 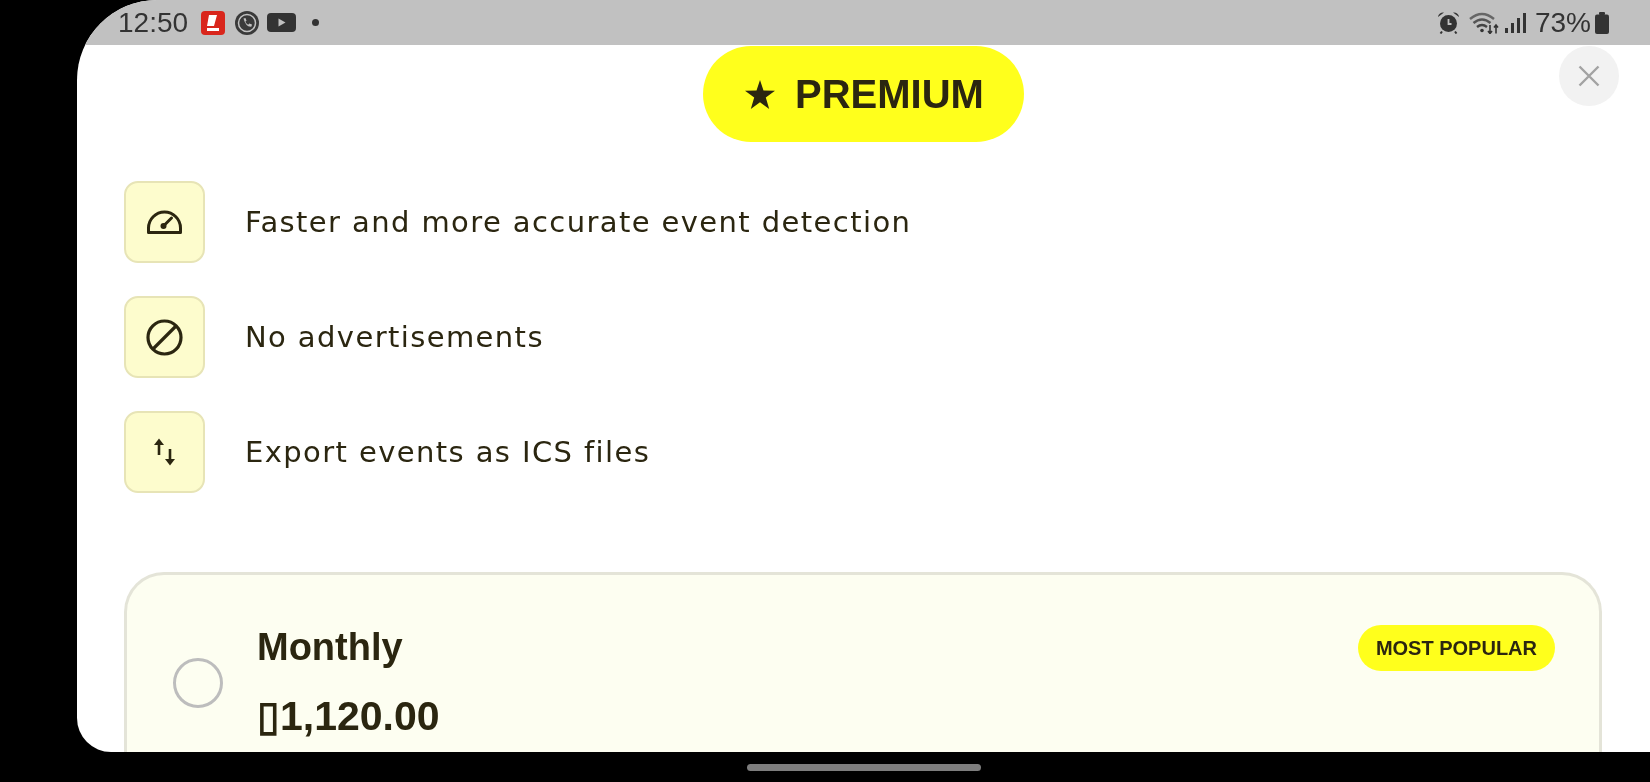 I want to click on star-icon, so click(x=760, y=94).